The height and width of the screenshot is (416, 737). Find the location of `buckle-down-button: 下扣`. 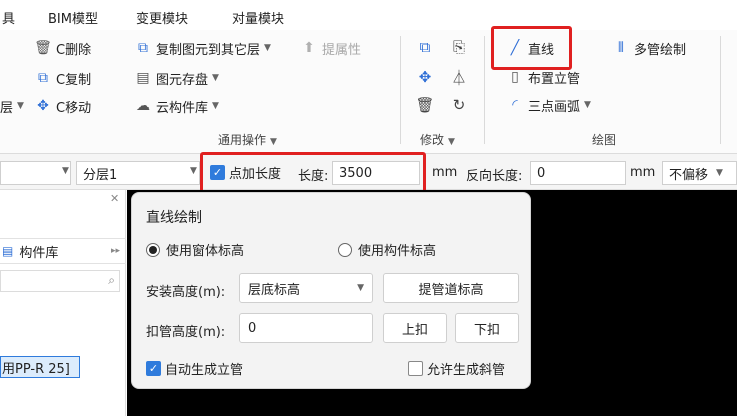

buckle-down-button: 下扣 is located at coordinates (487, 328).